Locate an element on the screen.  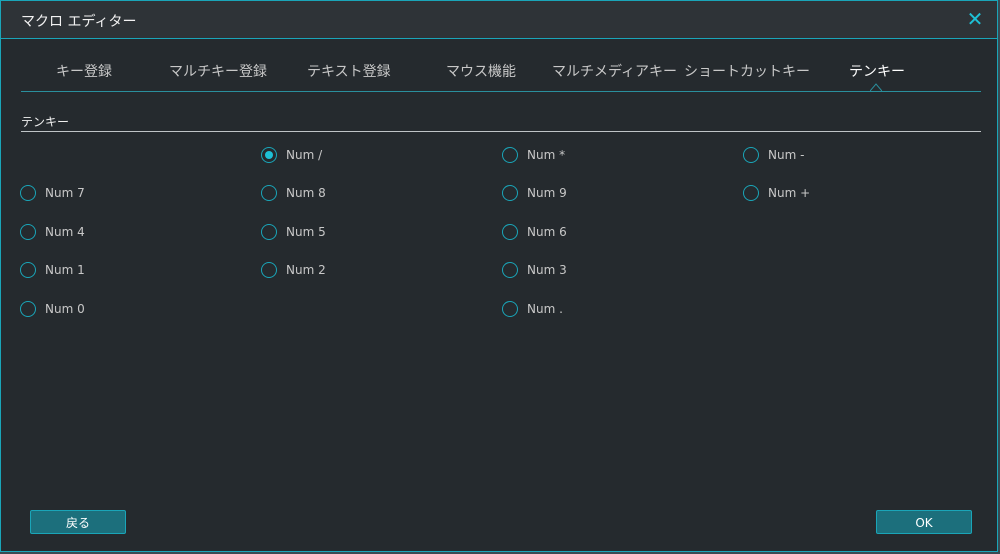
radio-num-6: Num 6 is located at coordinates (534, 232).